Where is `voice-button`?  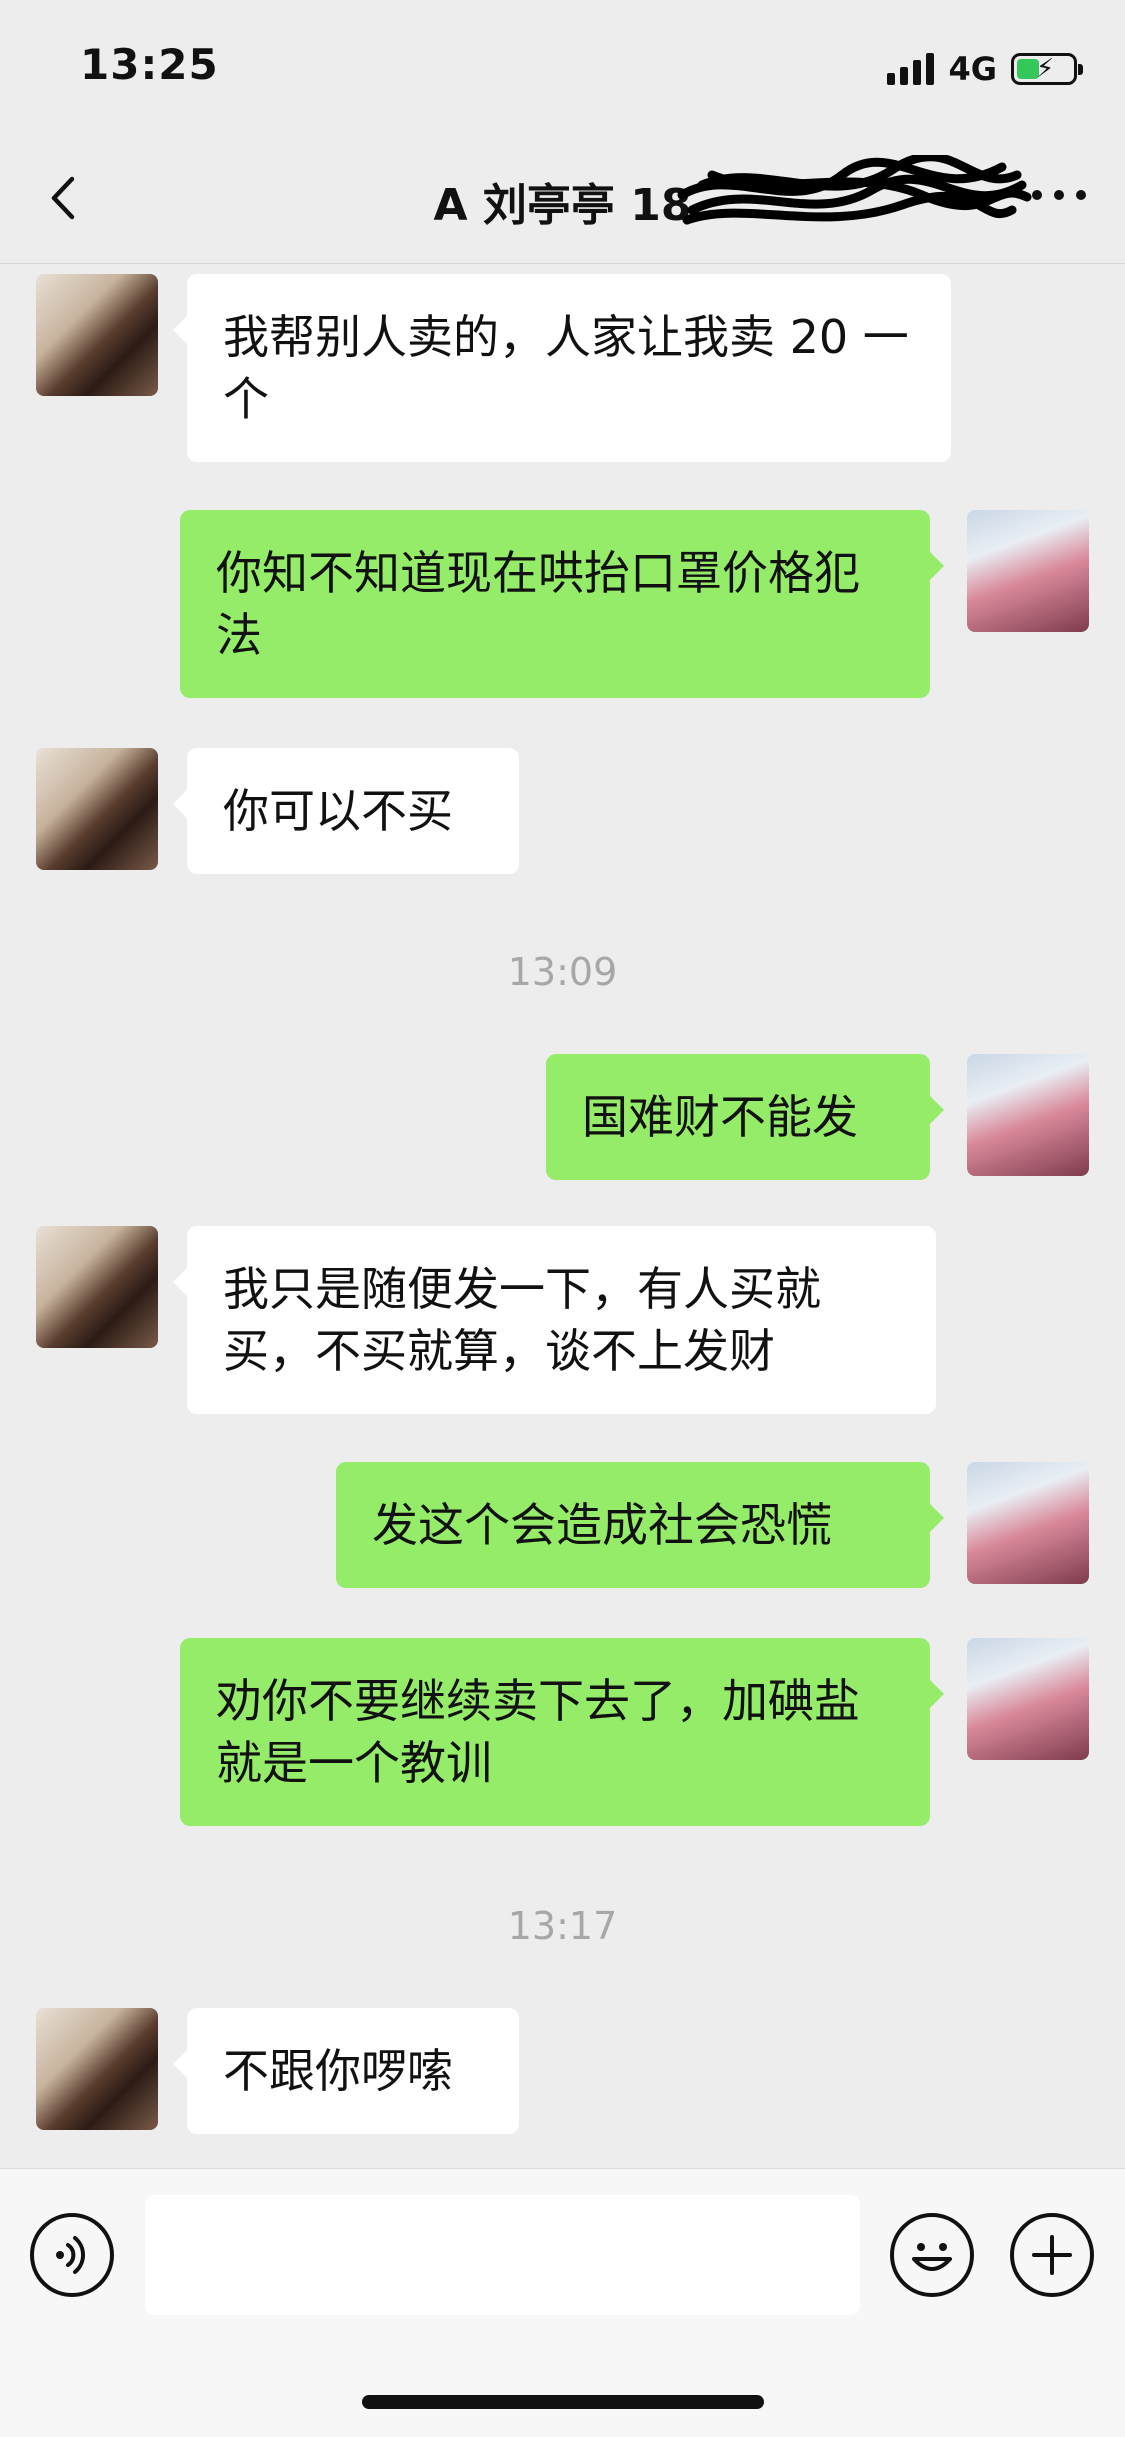
voice-button is located at coordinates (72, 2255).